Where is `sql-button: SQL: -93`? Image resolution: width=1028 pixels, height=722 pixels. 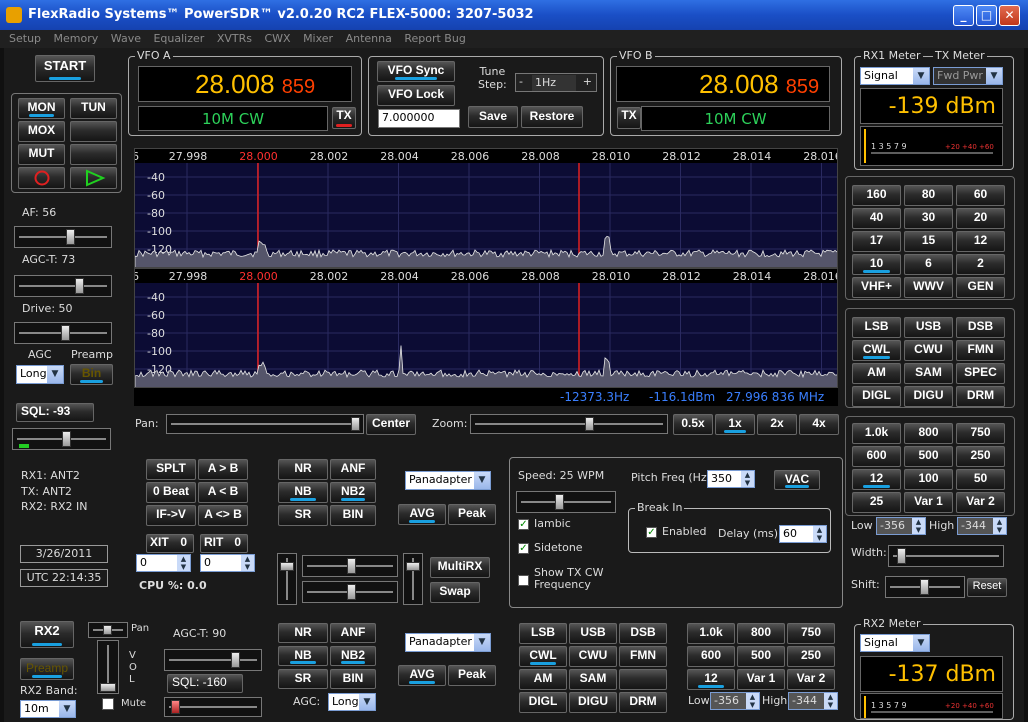 sql-button: SQL: -93 is located at coordinates (55, 412).